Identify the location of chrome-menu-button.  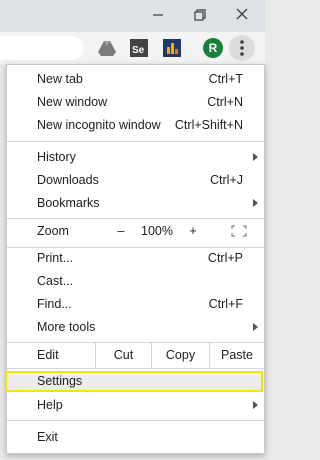
(242, 48).